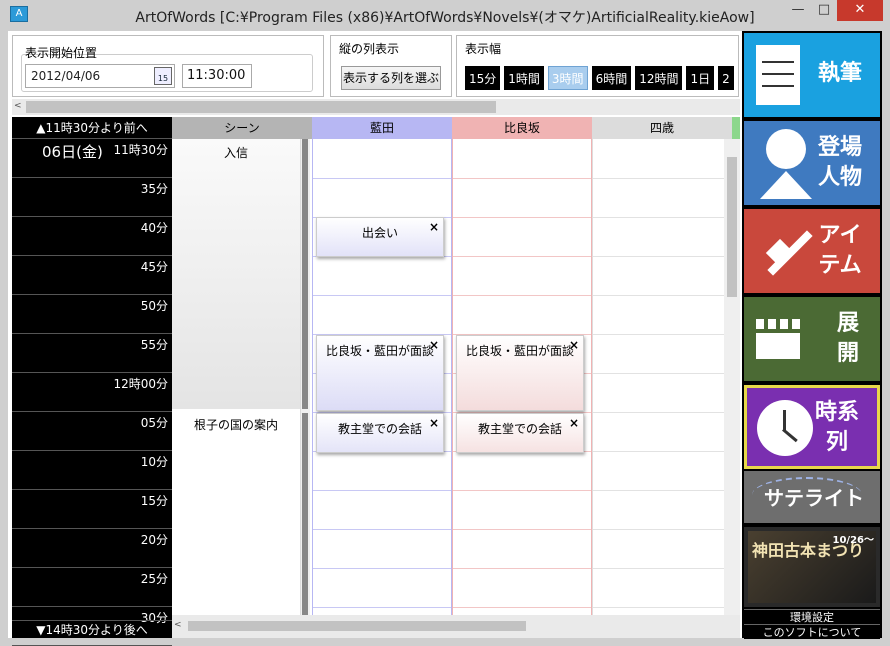  I want to click on nav-label: サテライト, so click(814, 498).